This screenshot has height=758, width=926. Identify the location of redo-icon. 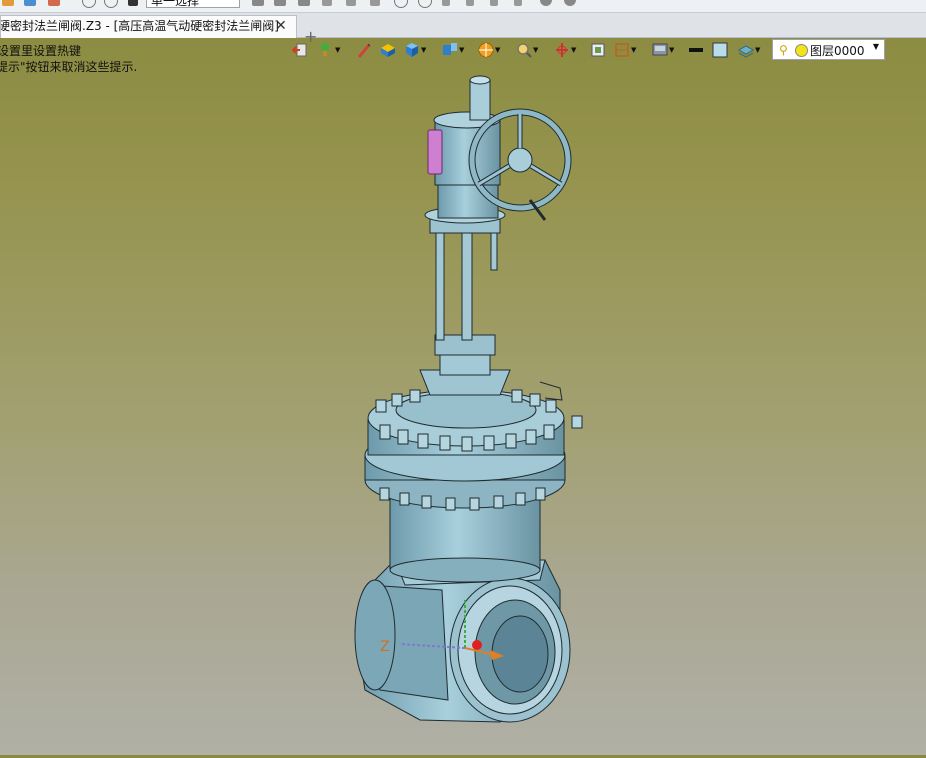
(111, 4).